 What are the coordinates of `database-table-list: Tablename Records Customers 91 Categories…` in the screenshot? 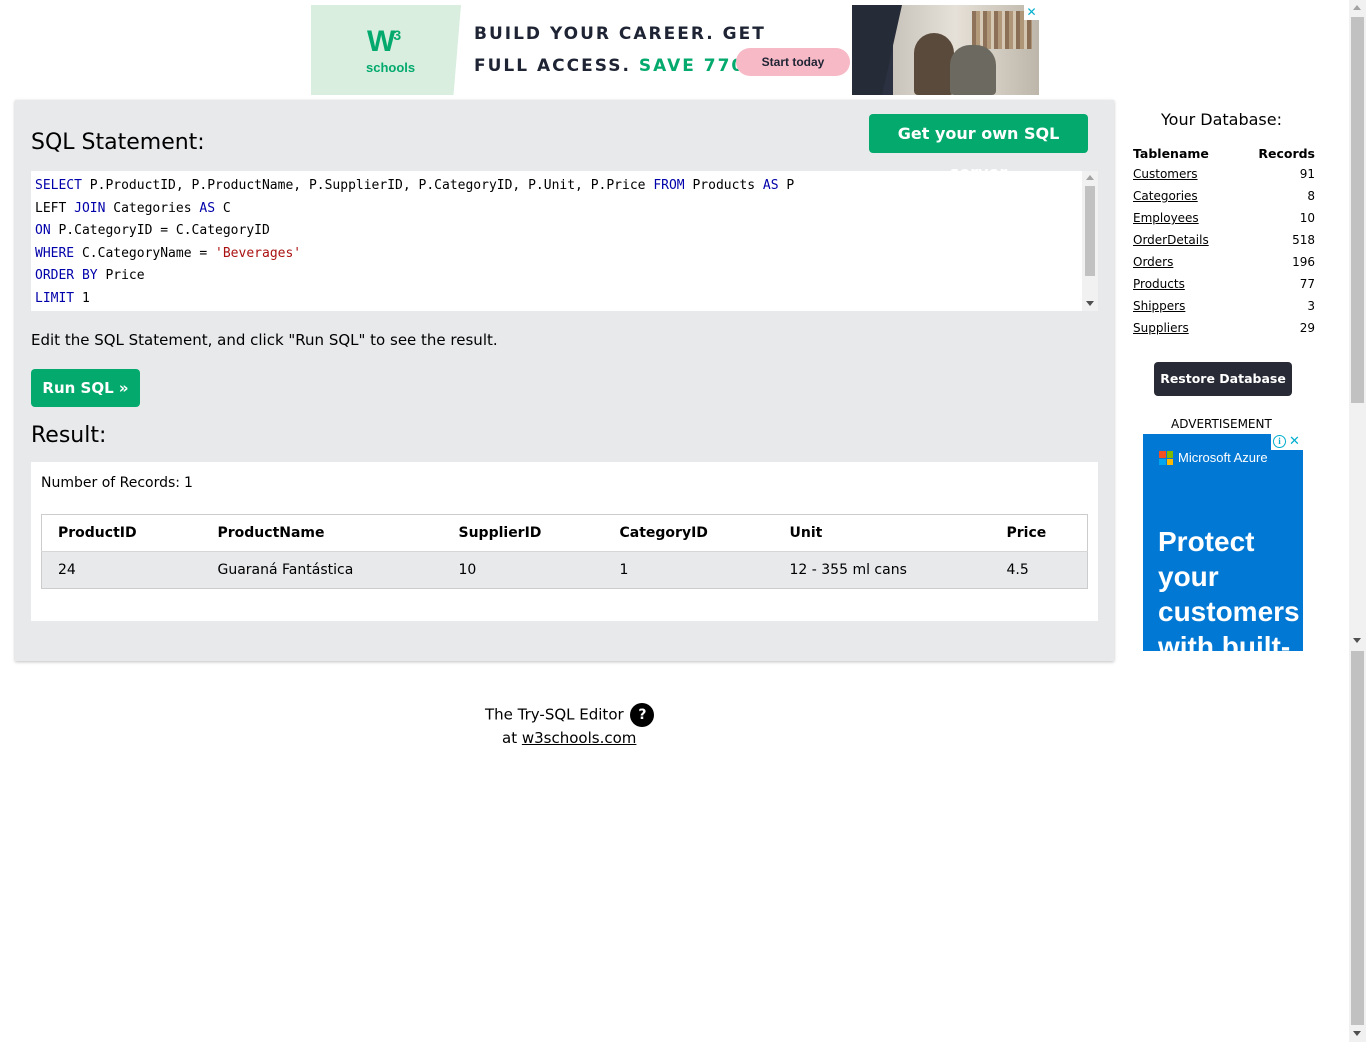 It's located at (1223, 241).